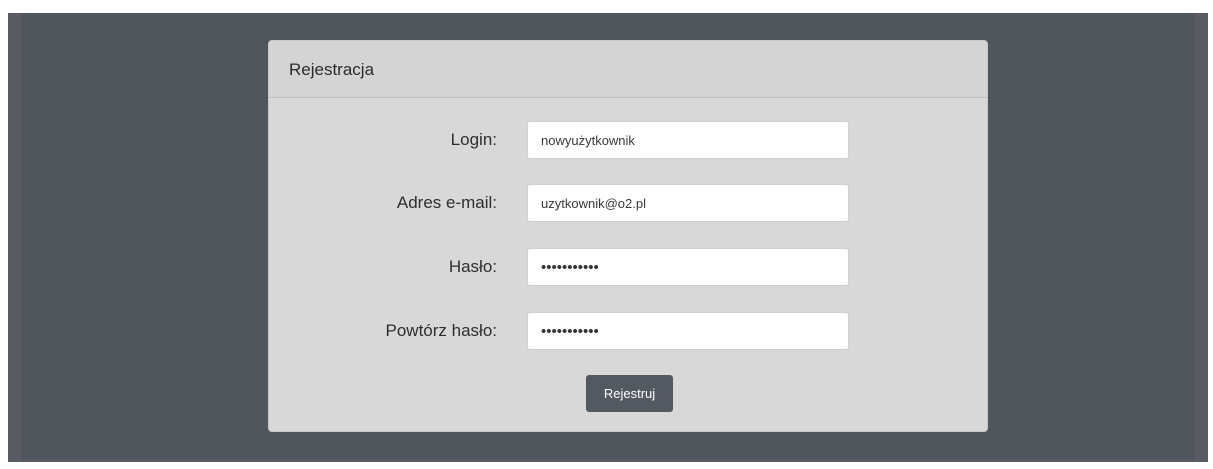  I want to click on login-row: Login:, so click(628, 140).